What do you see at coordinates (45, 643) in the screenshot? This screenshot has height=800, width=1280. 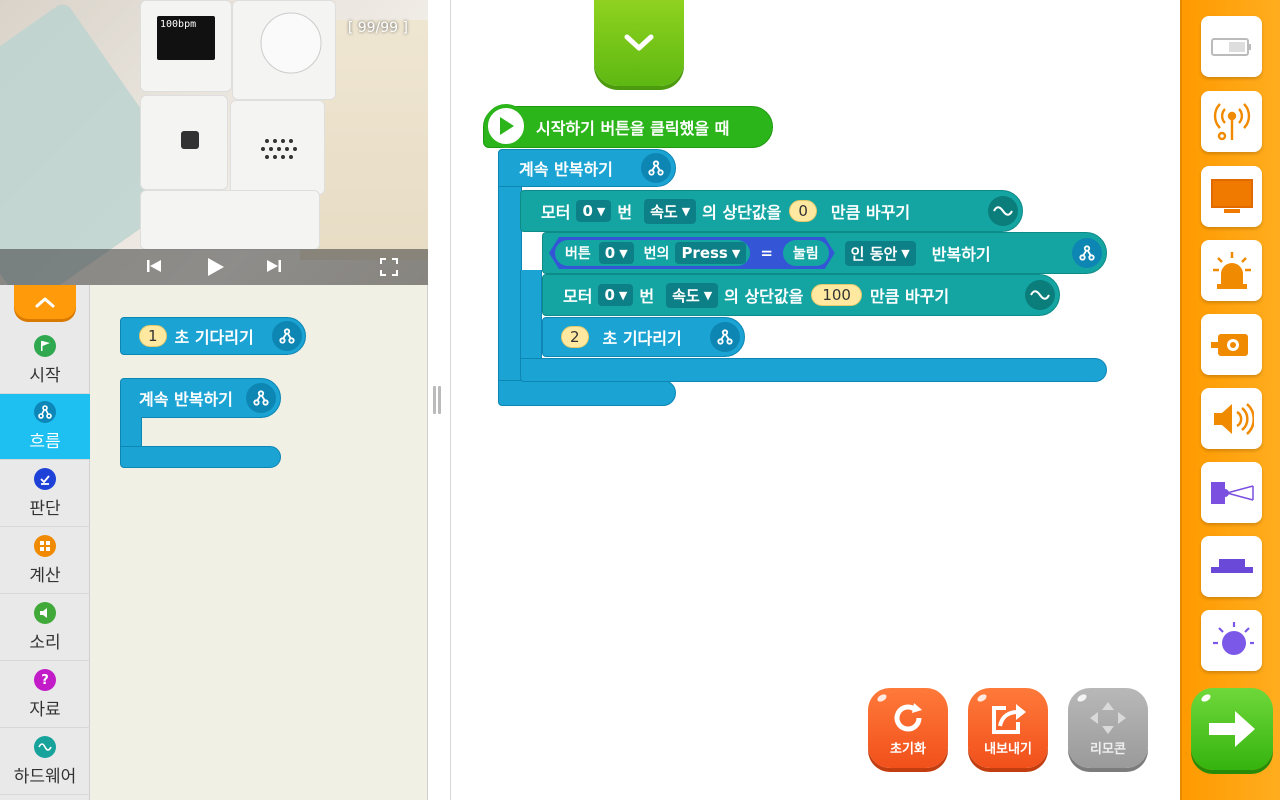 I see `category-label: 소리` at bounding box center [45, 643].